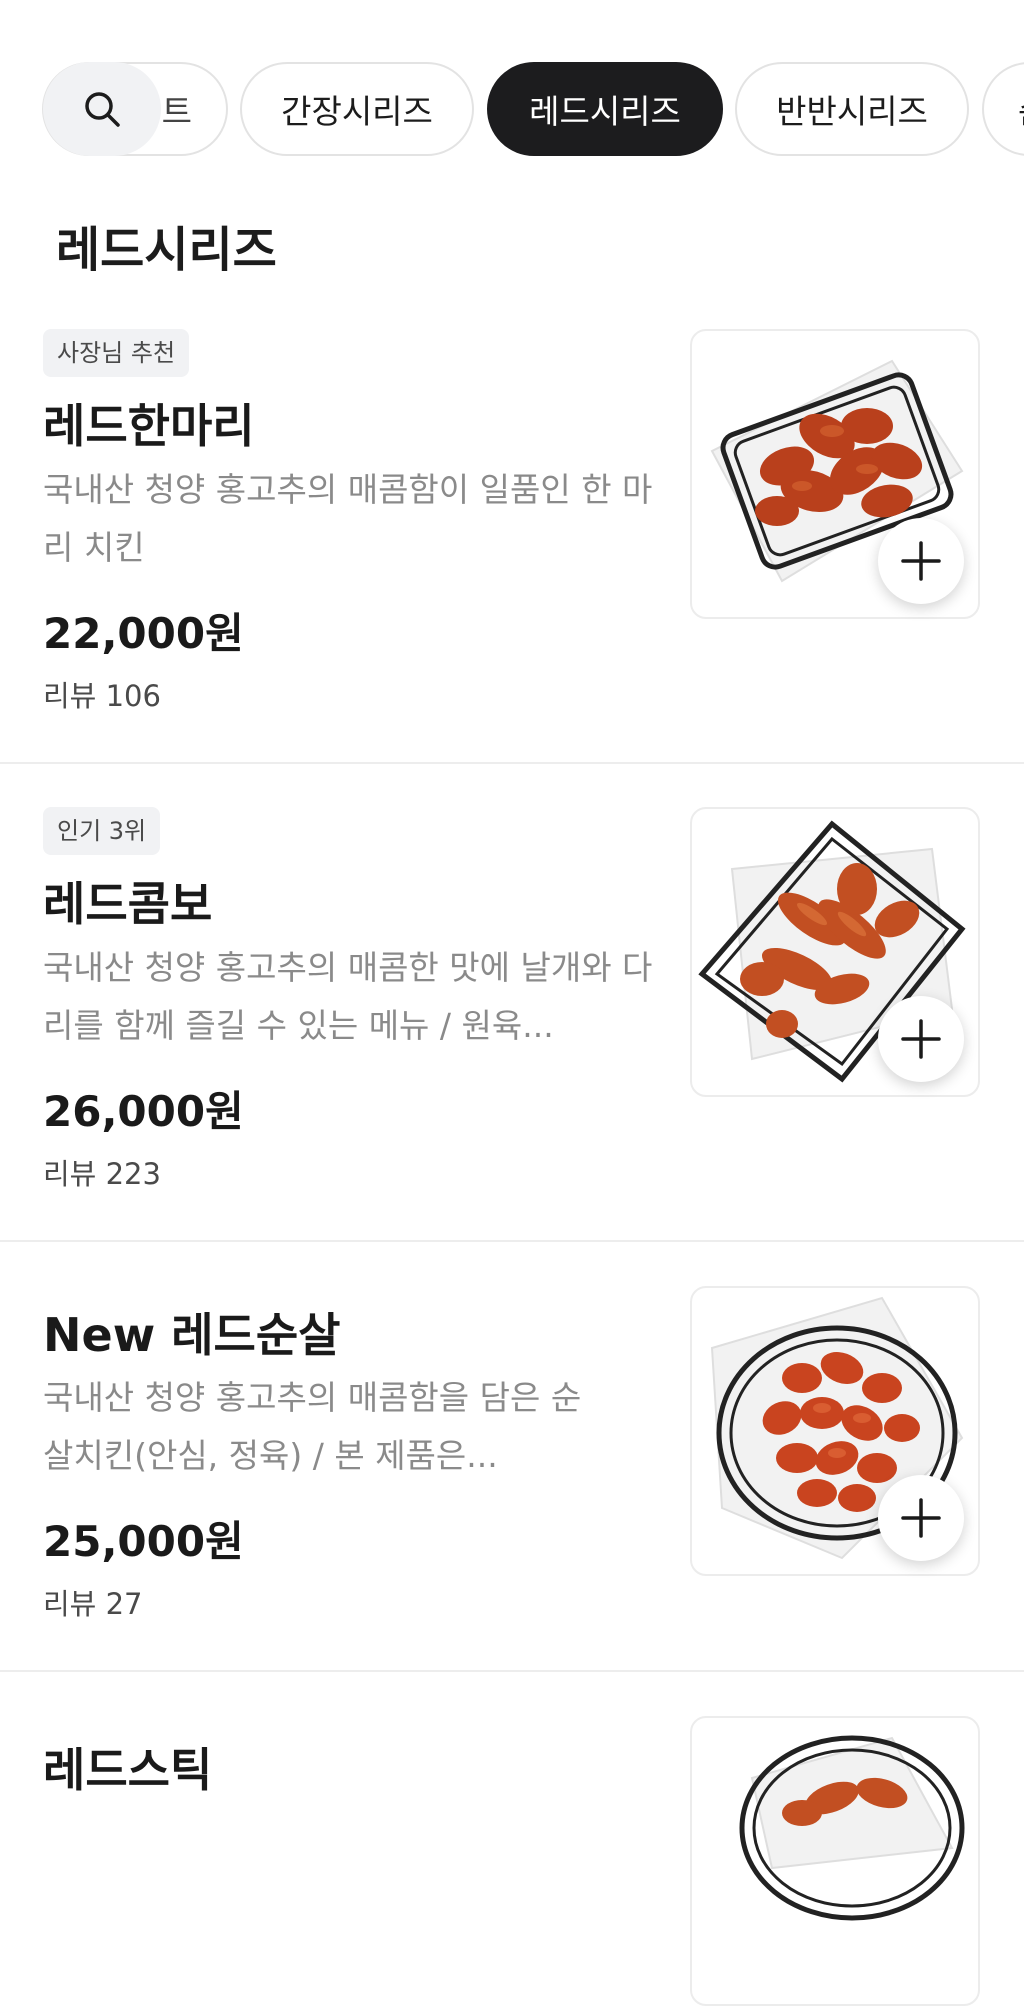 The width and height of the screenshot is (1024, 2006). Describe the element at coordinates (166, 250) in the screenshot. I see `section-title: 레드시리즈` at that location.